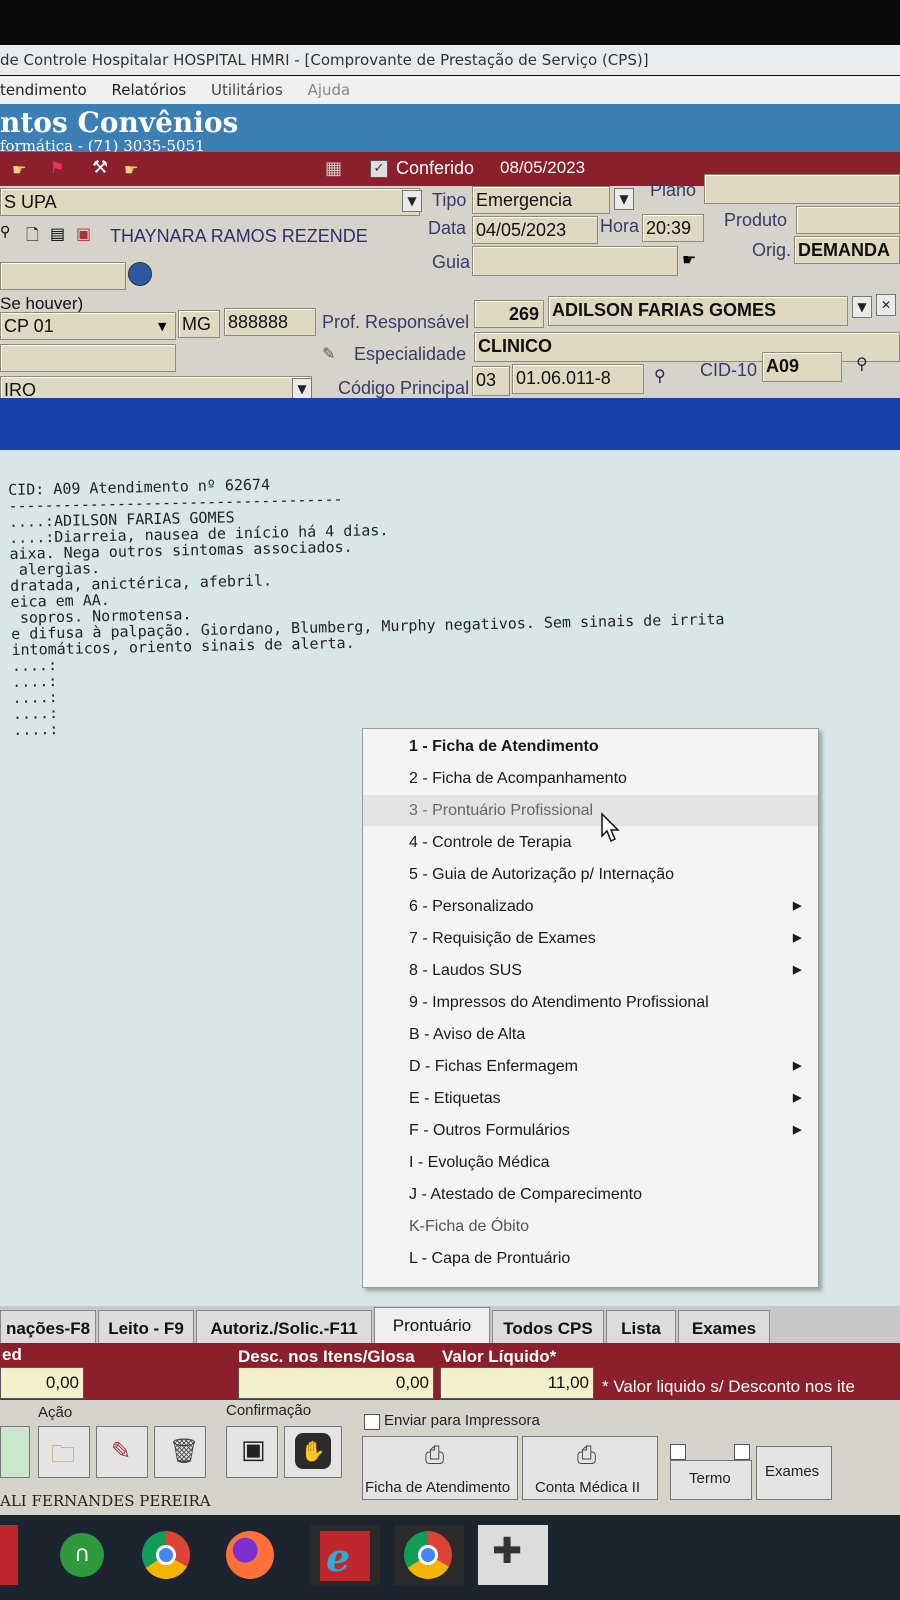  Describe the element at coordinates (372, 1422) in the screenshot. I see `enviar-checkbox` at that location.